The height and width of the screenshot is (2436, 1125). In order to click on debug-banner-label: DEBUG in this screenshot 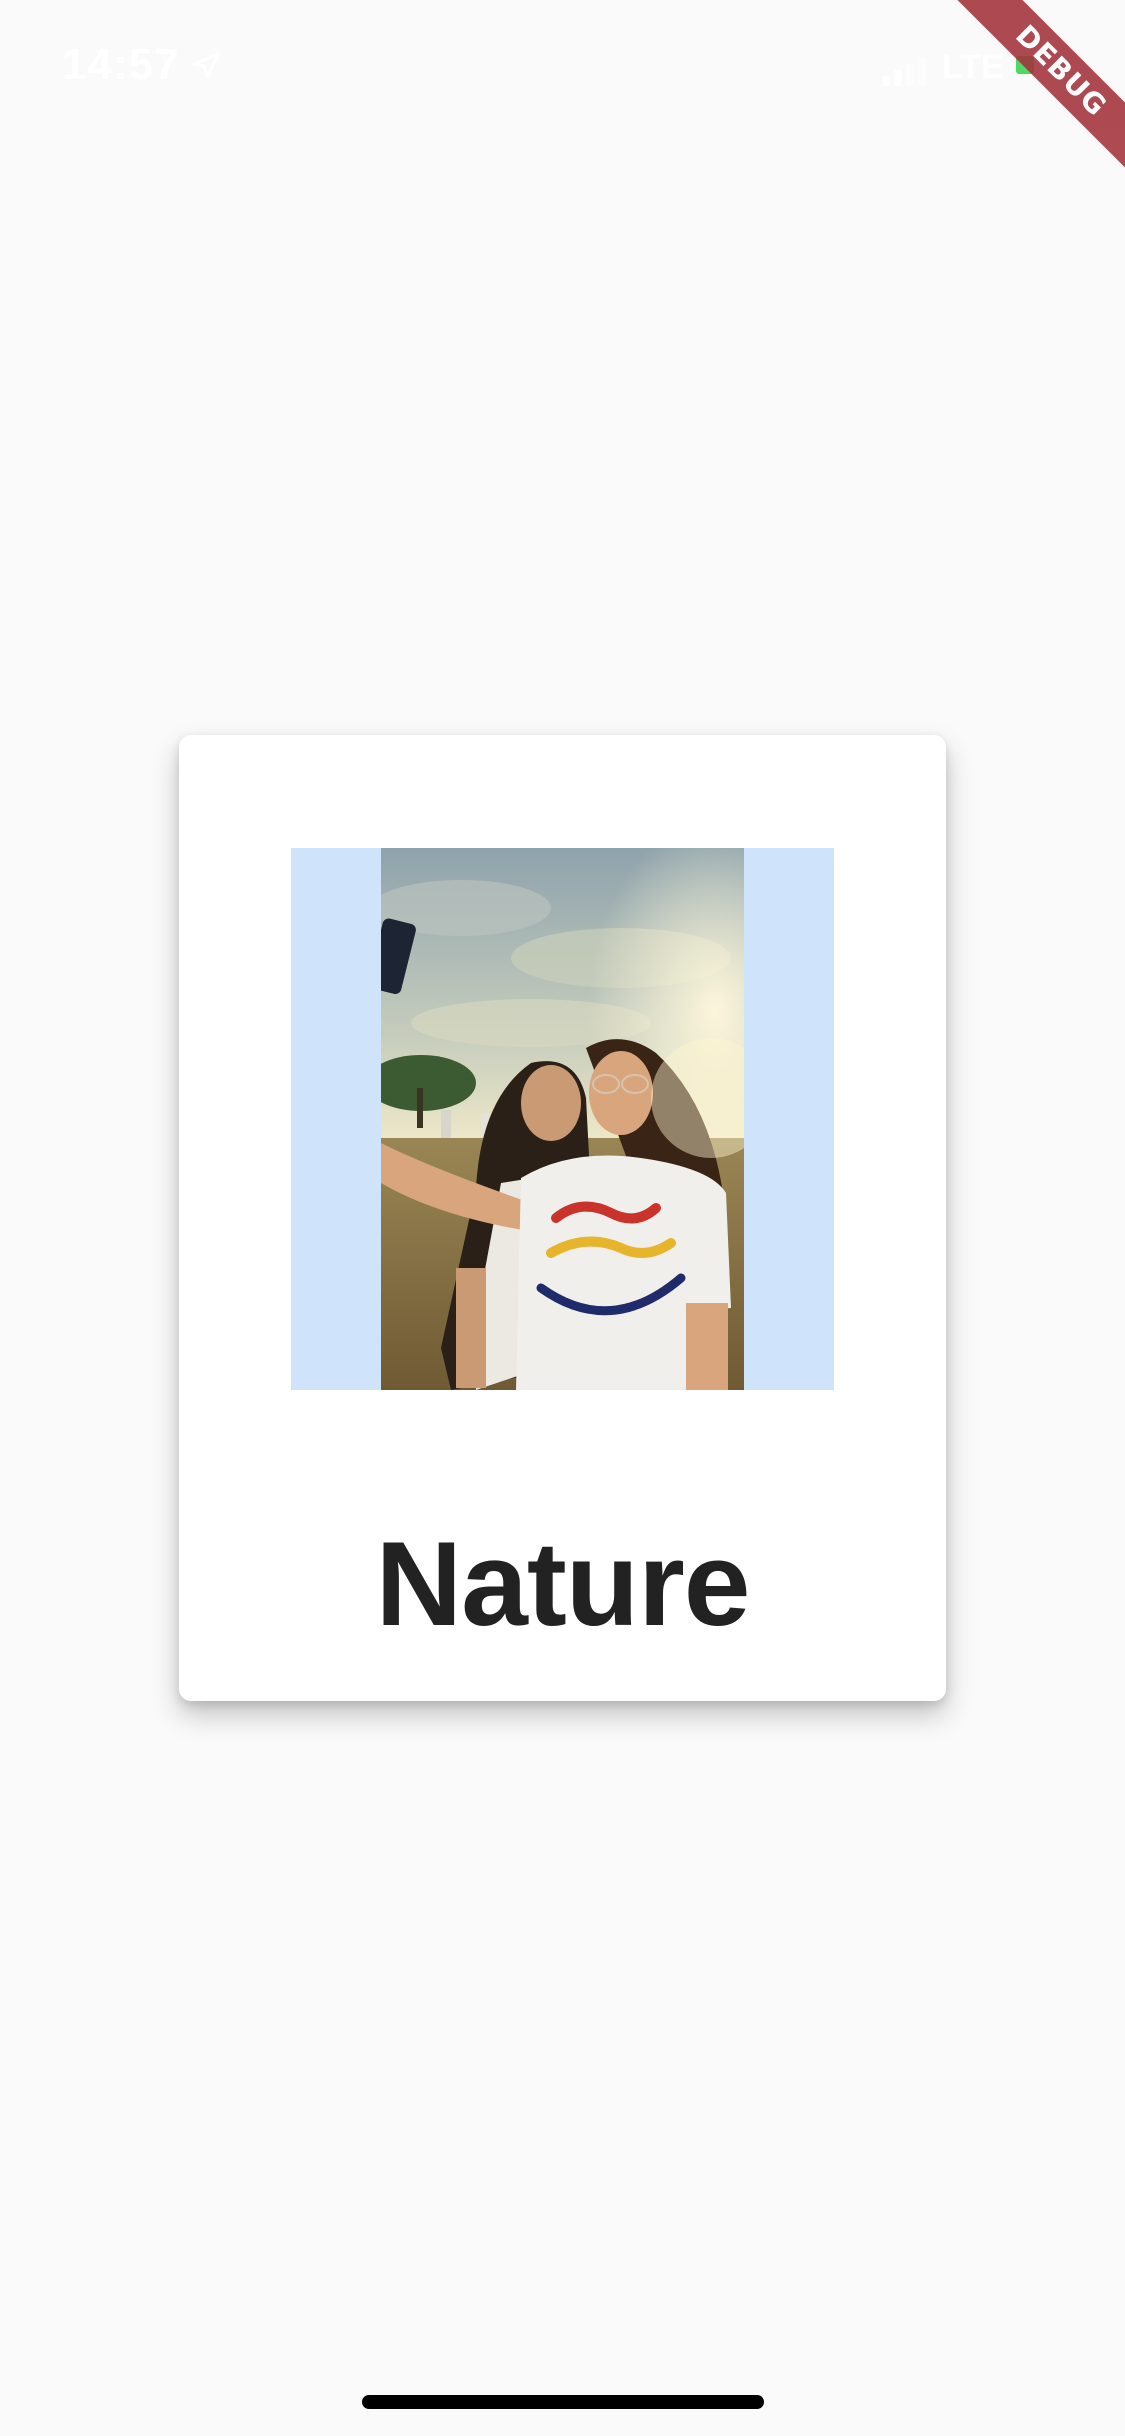, I will do `click(1031, 95)`.